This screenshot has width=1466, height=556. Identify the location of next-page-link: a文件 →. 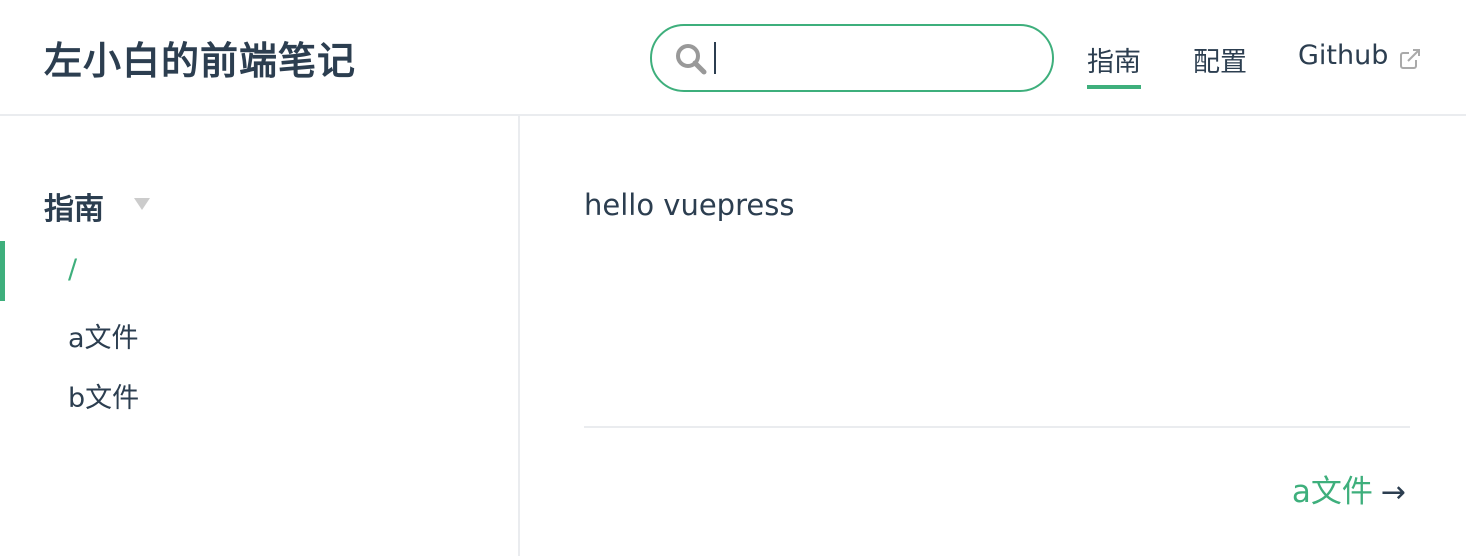
(1349, 488).